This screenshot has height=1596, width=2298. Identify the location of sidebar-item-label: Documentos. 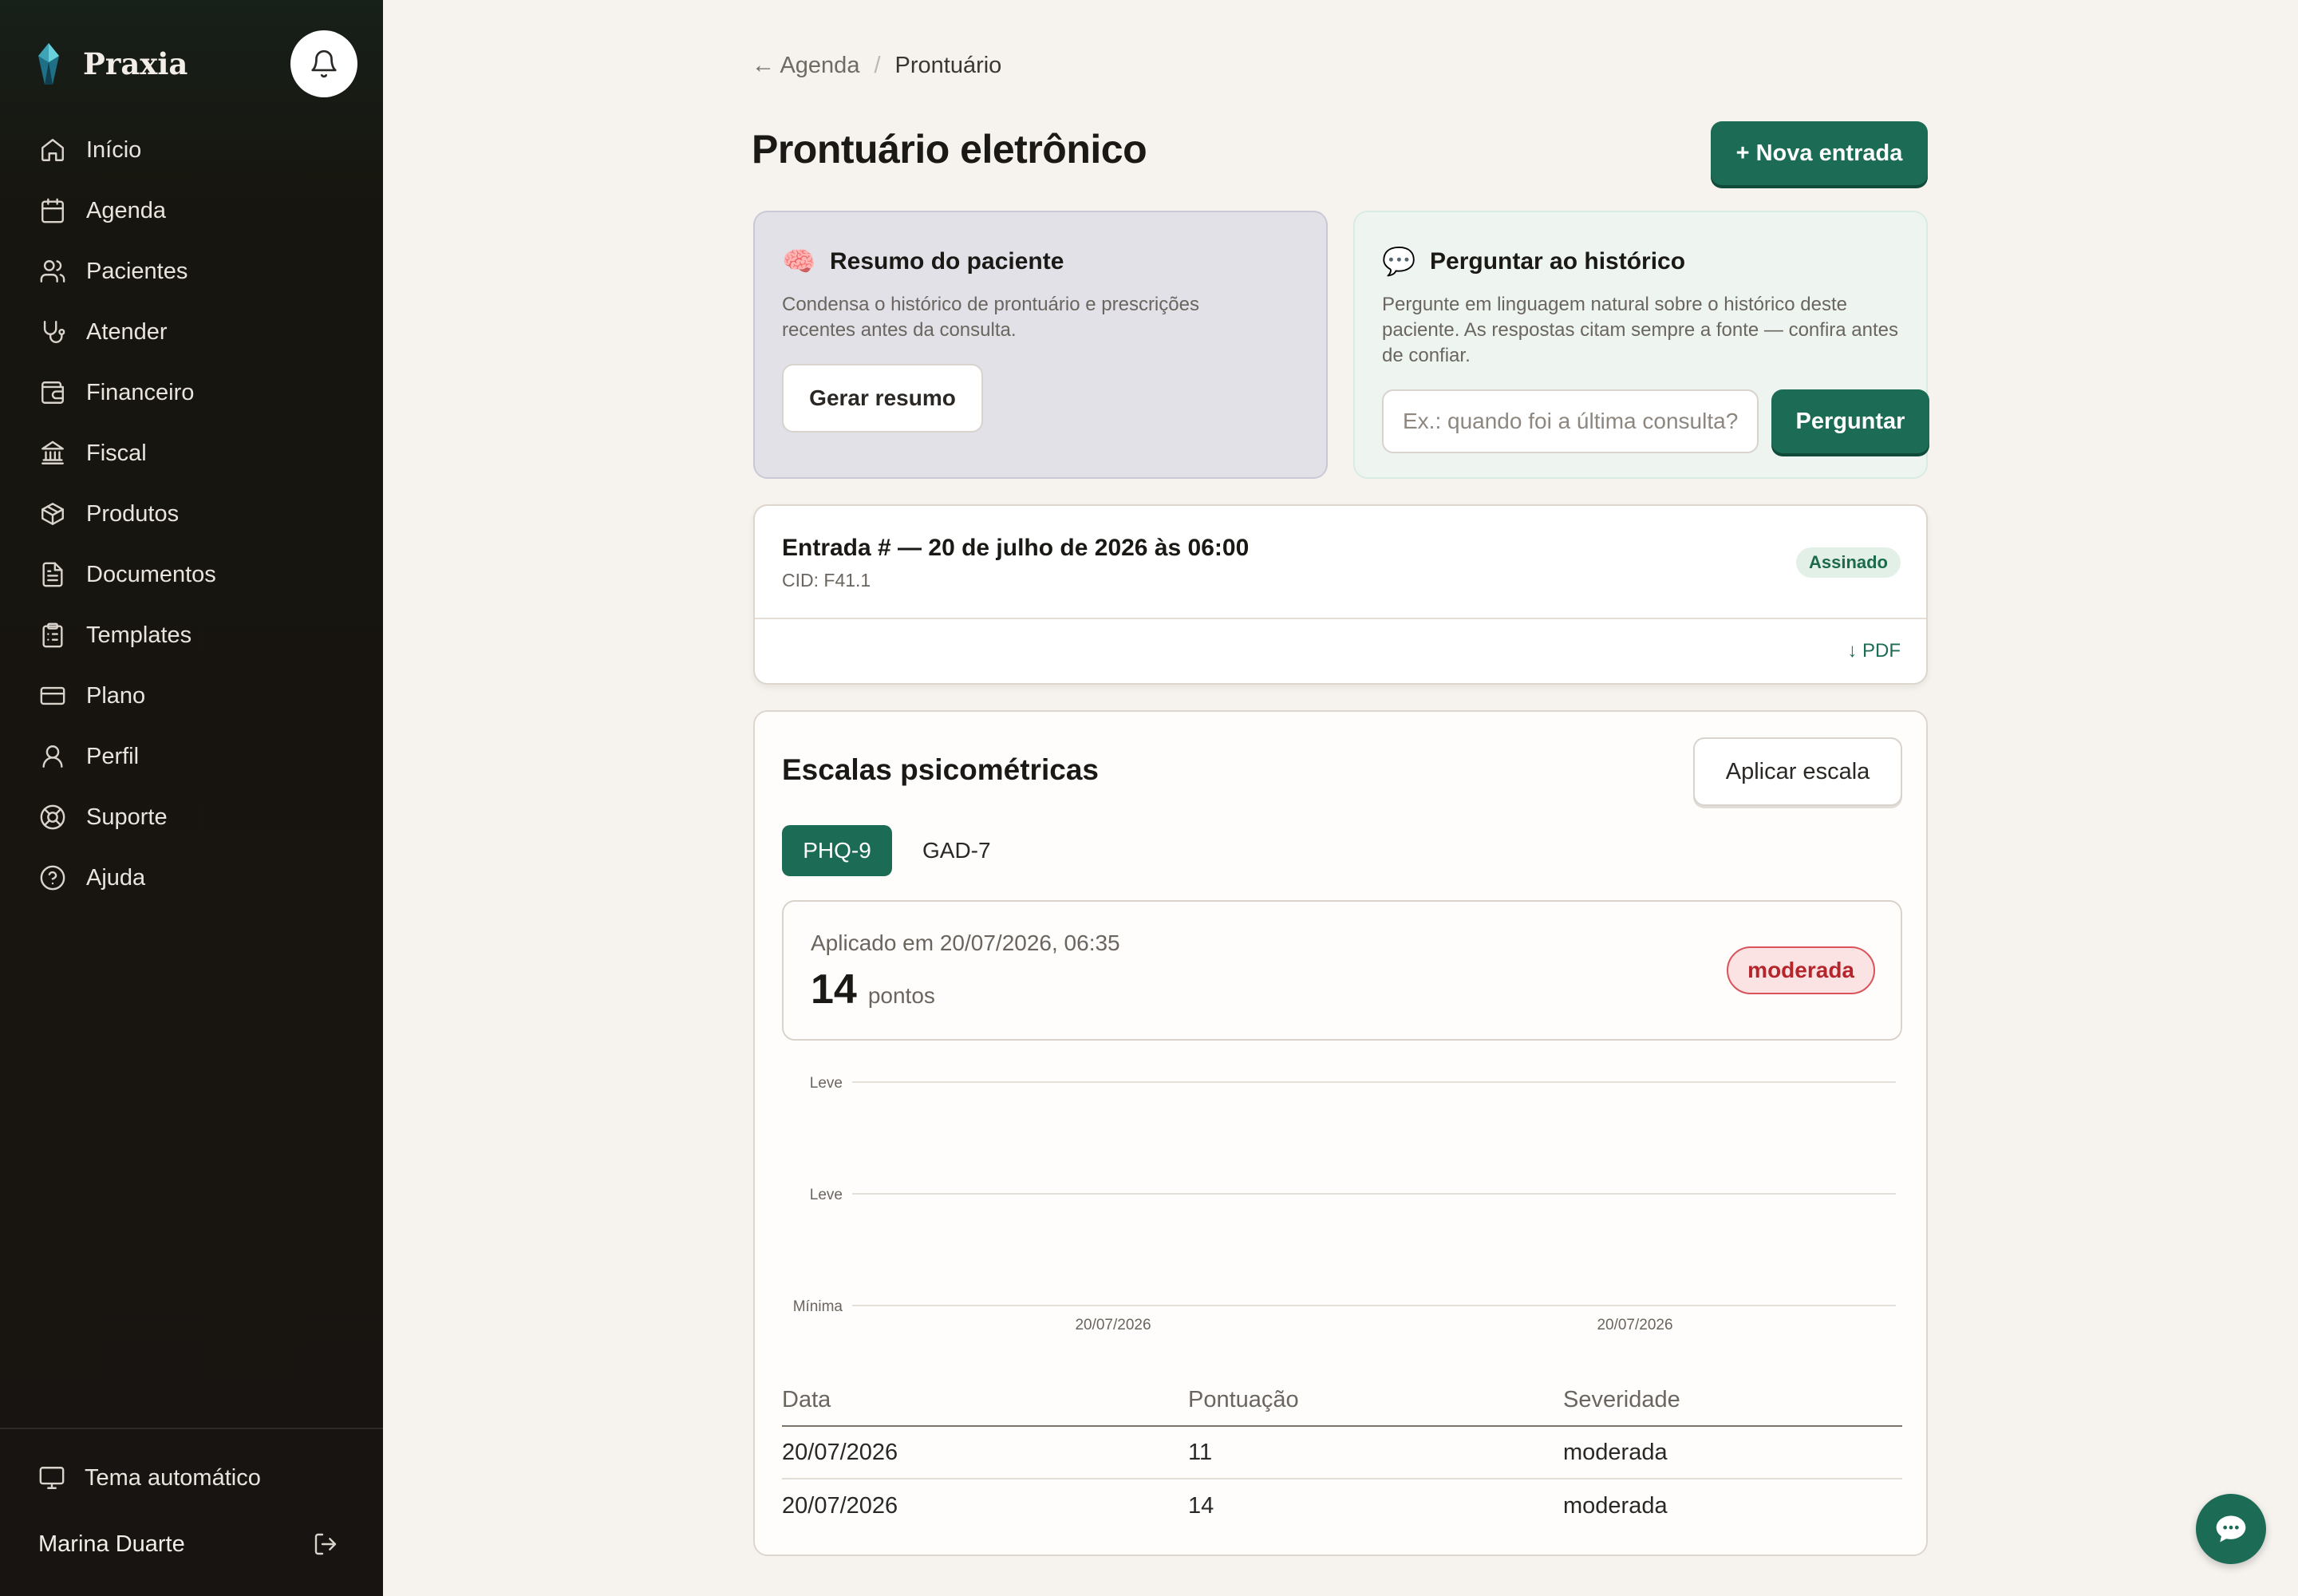
(151, 574).